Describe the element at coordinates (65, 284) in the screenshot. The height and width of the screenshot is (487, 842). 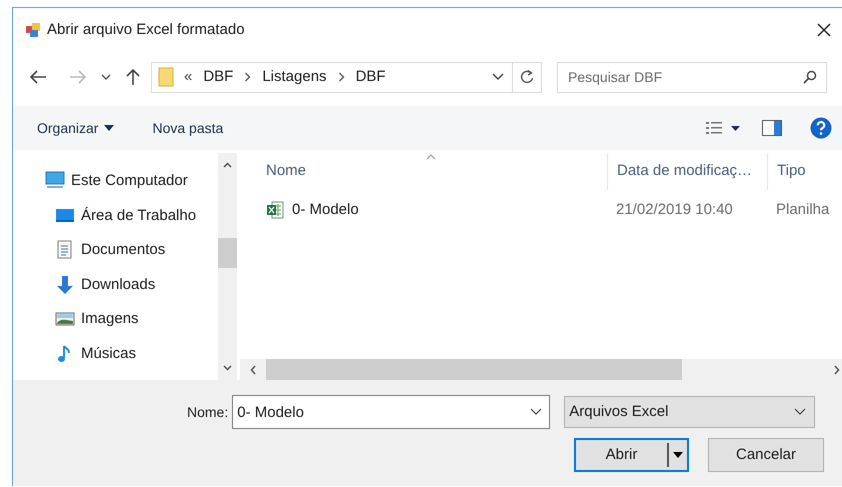
I see `down-arrow-icon` at that location.